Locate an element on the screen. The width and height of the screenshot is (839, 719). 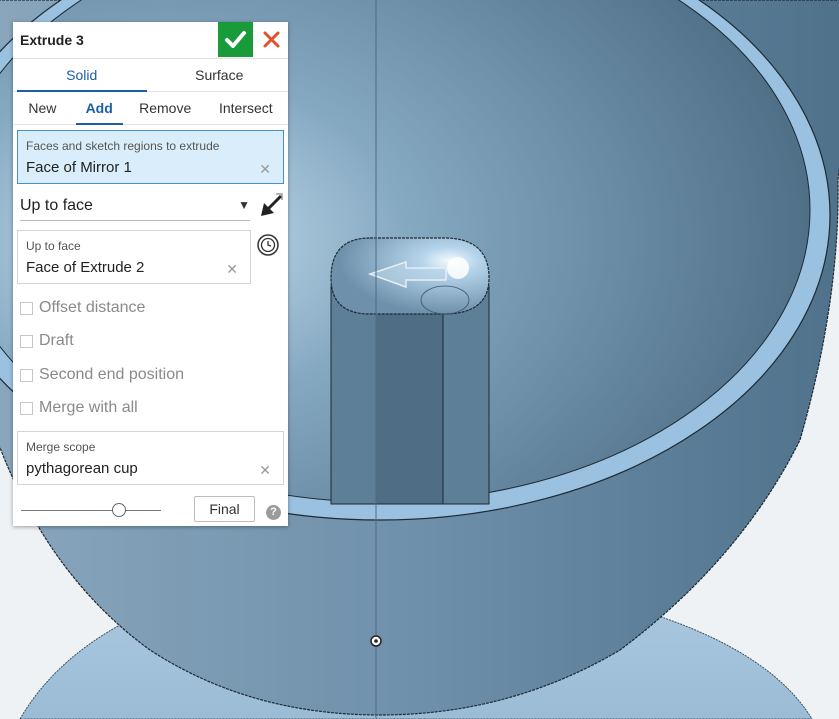
clock-icon is located at coordinates (268, 245).